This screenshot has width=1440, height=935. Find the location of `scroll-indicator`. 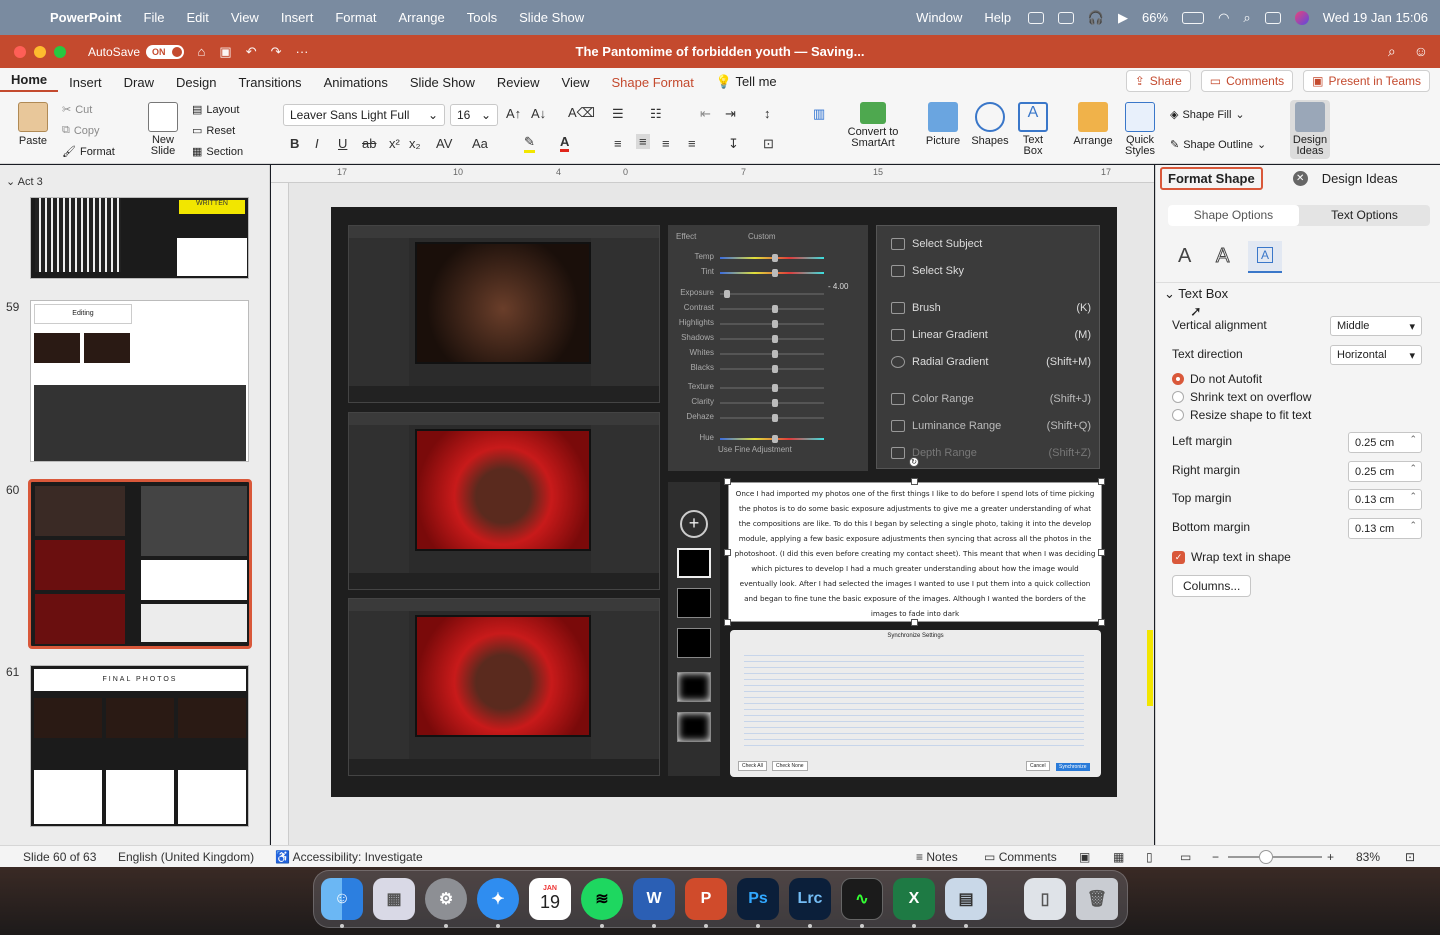

scroll-indicator is located at coordinates (1150, 668).